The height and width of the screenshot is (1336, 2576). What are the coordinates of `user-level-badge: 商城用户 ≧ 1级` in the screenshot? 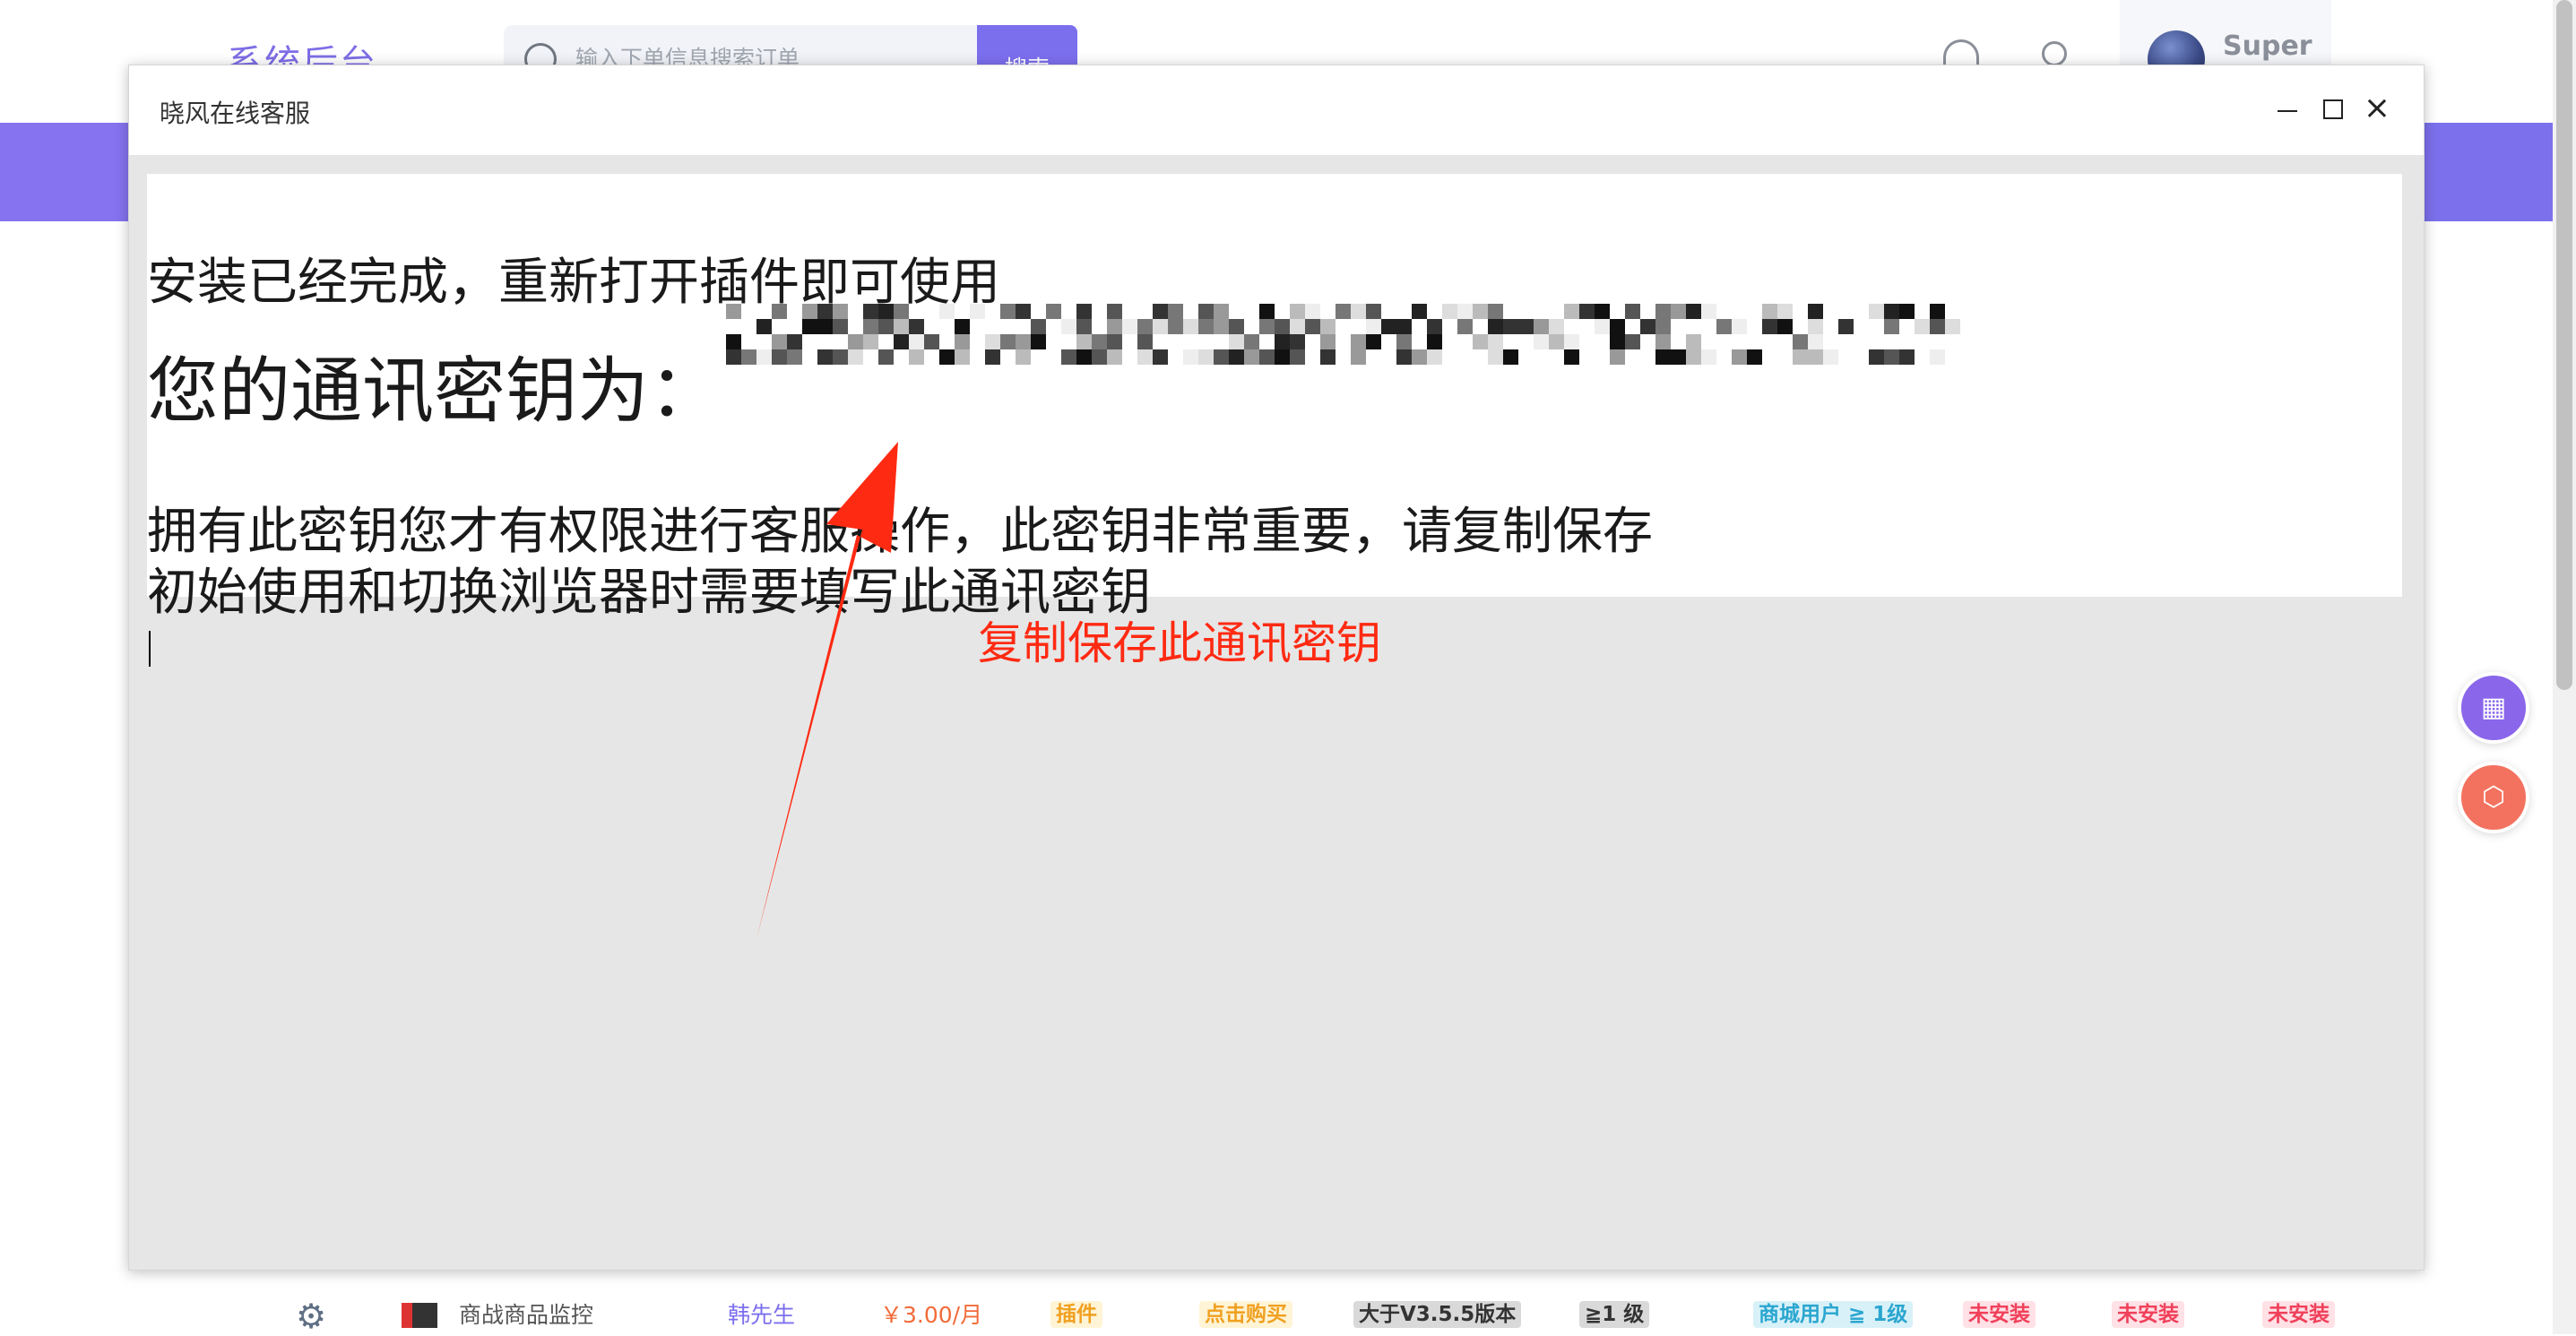 It's located at (1833, 1315).